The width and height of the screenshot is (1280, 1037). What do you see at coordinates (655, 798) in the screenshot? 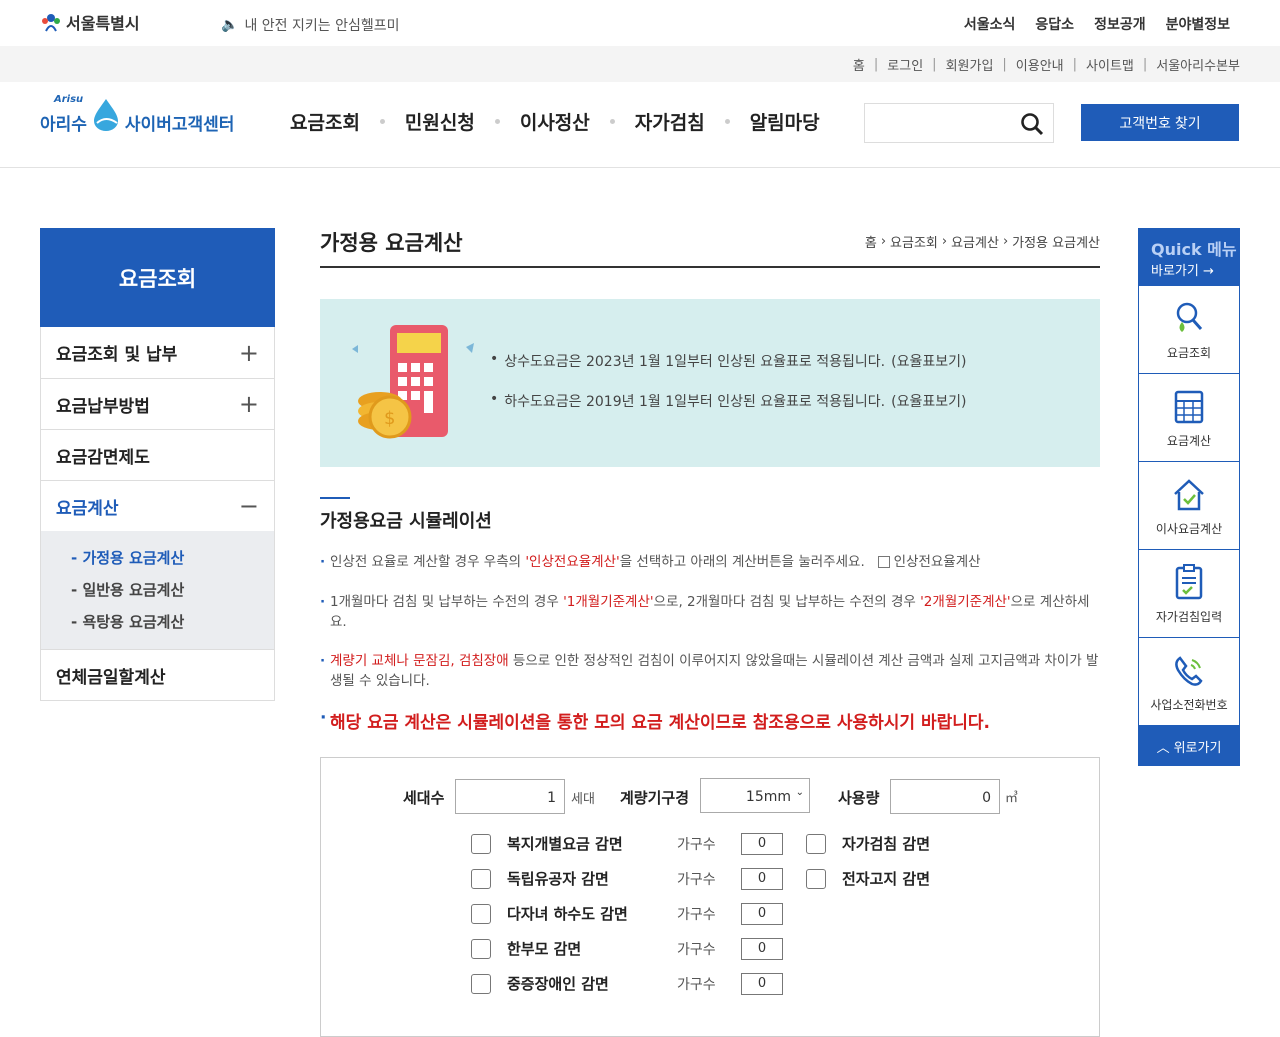
I see `meter-size-label: 계량기구경` at bounding box center [655, 798].